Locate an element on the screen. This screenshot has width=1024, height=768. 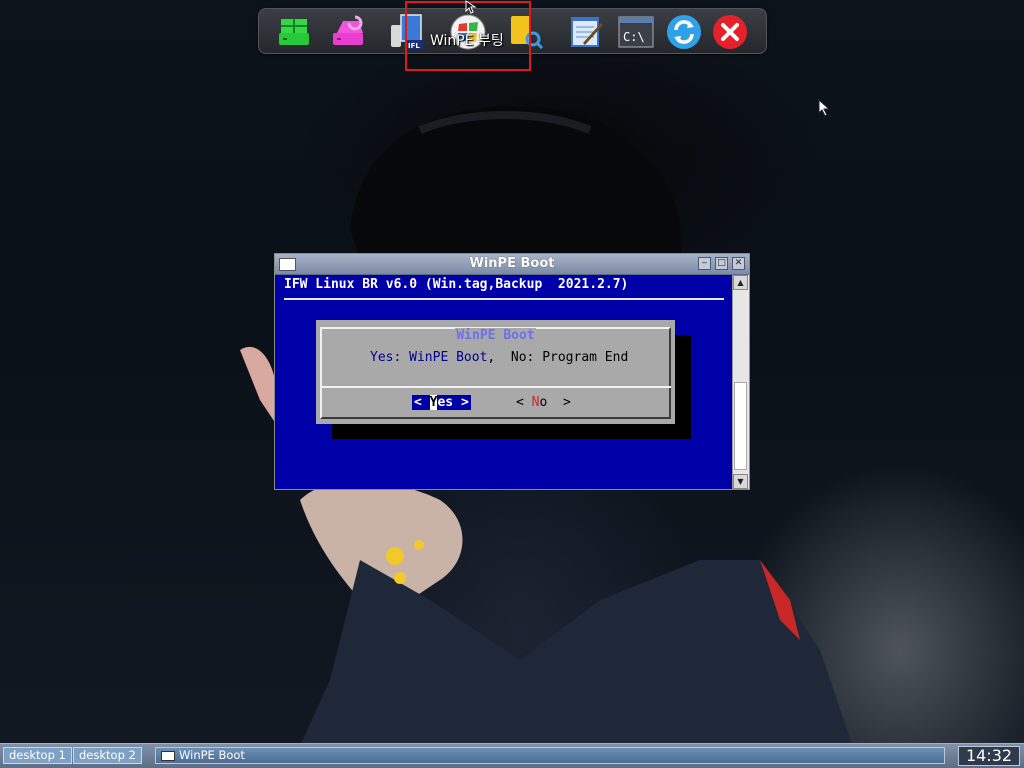
scroll-up-arrow-icon: ▲ is located at coordinates (740, 282).